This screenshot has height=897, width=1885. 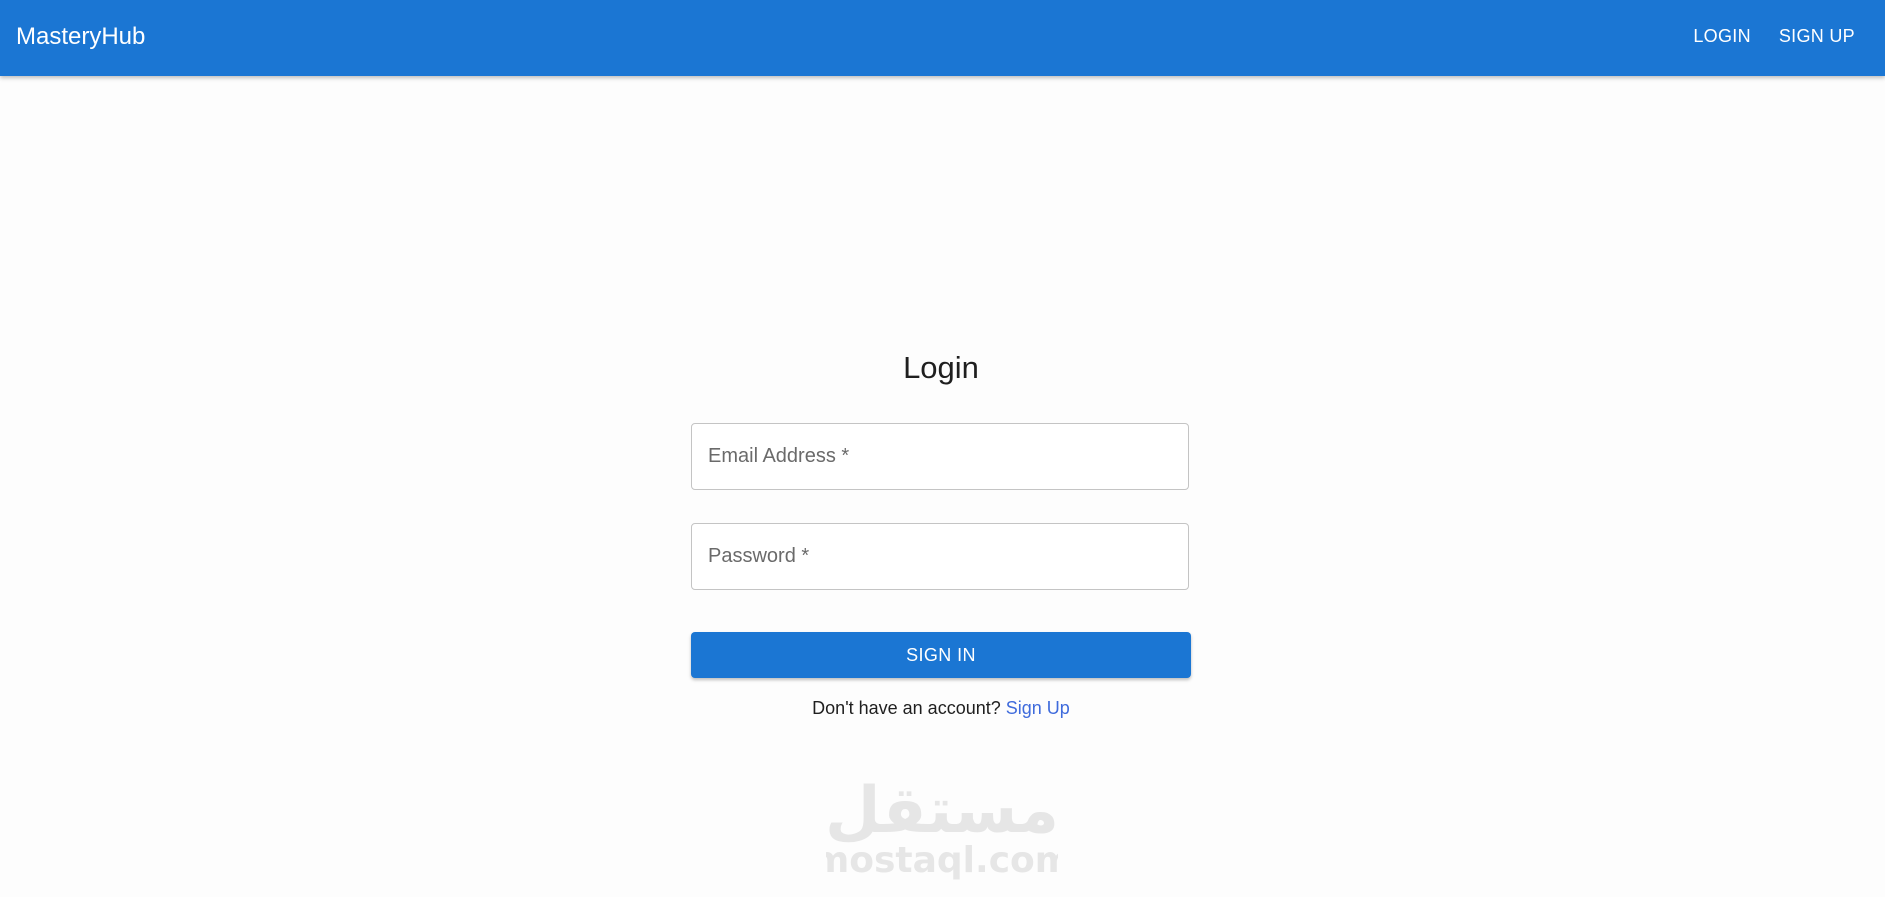 I want to click on brand-title: MasteryHub, so click(x=80, y=37).